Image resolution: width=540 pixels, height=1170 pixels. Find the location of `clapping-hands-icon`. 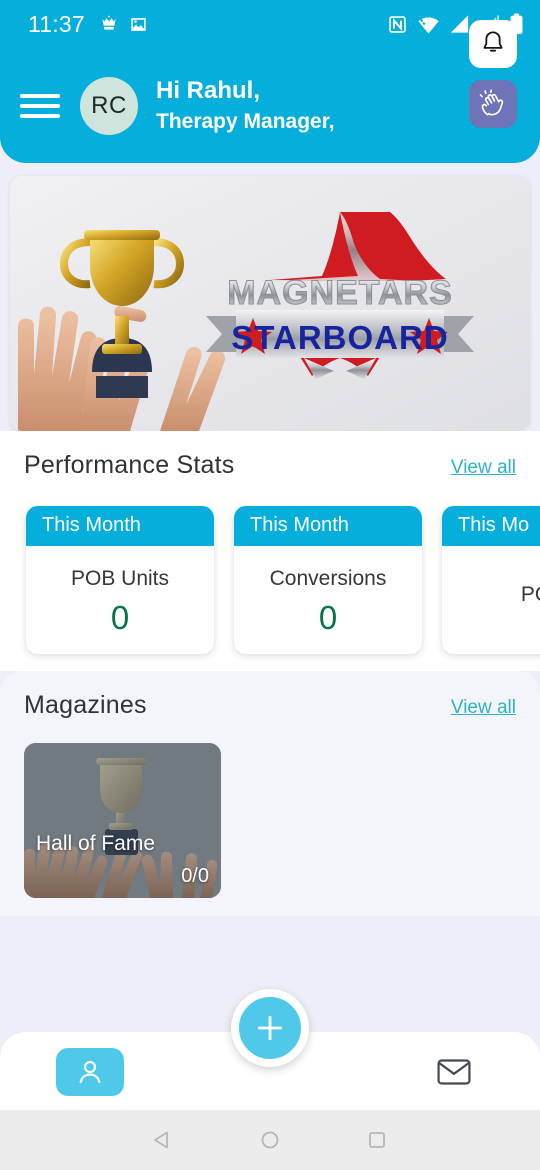

clapping-hands-icon is located at coordinates (491, 102).